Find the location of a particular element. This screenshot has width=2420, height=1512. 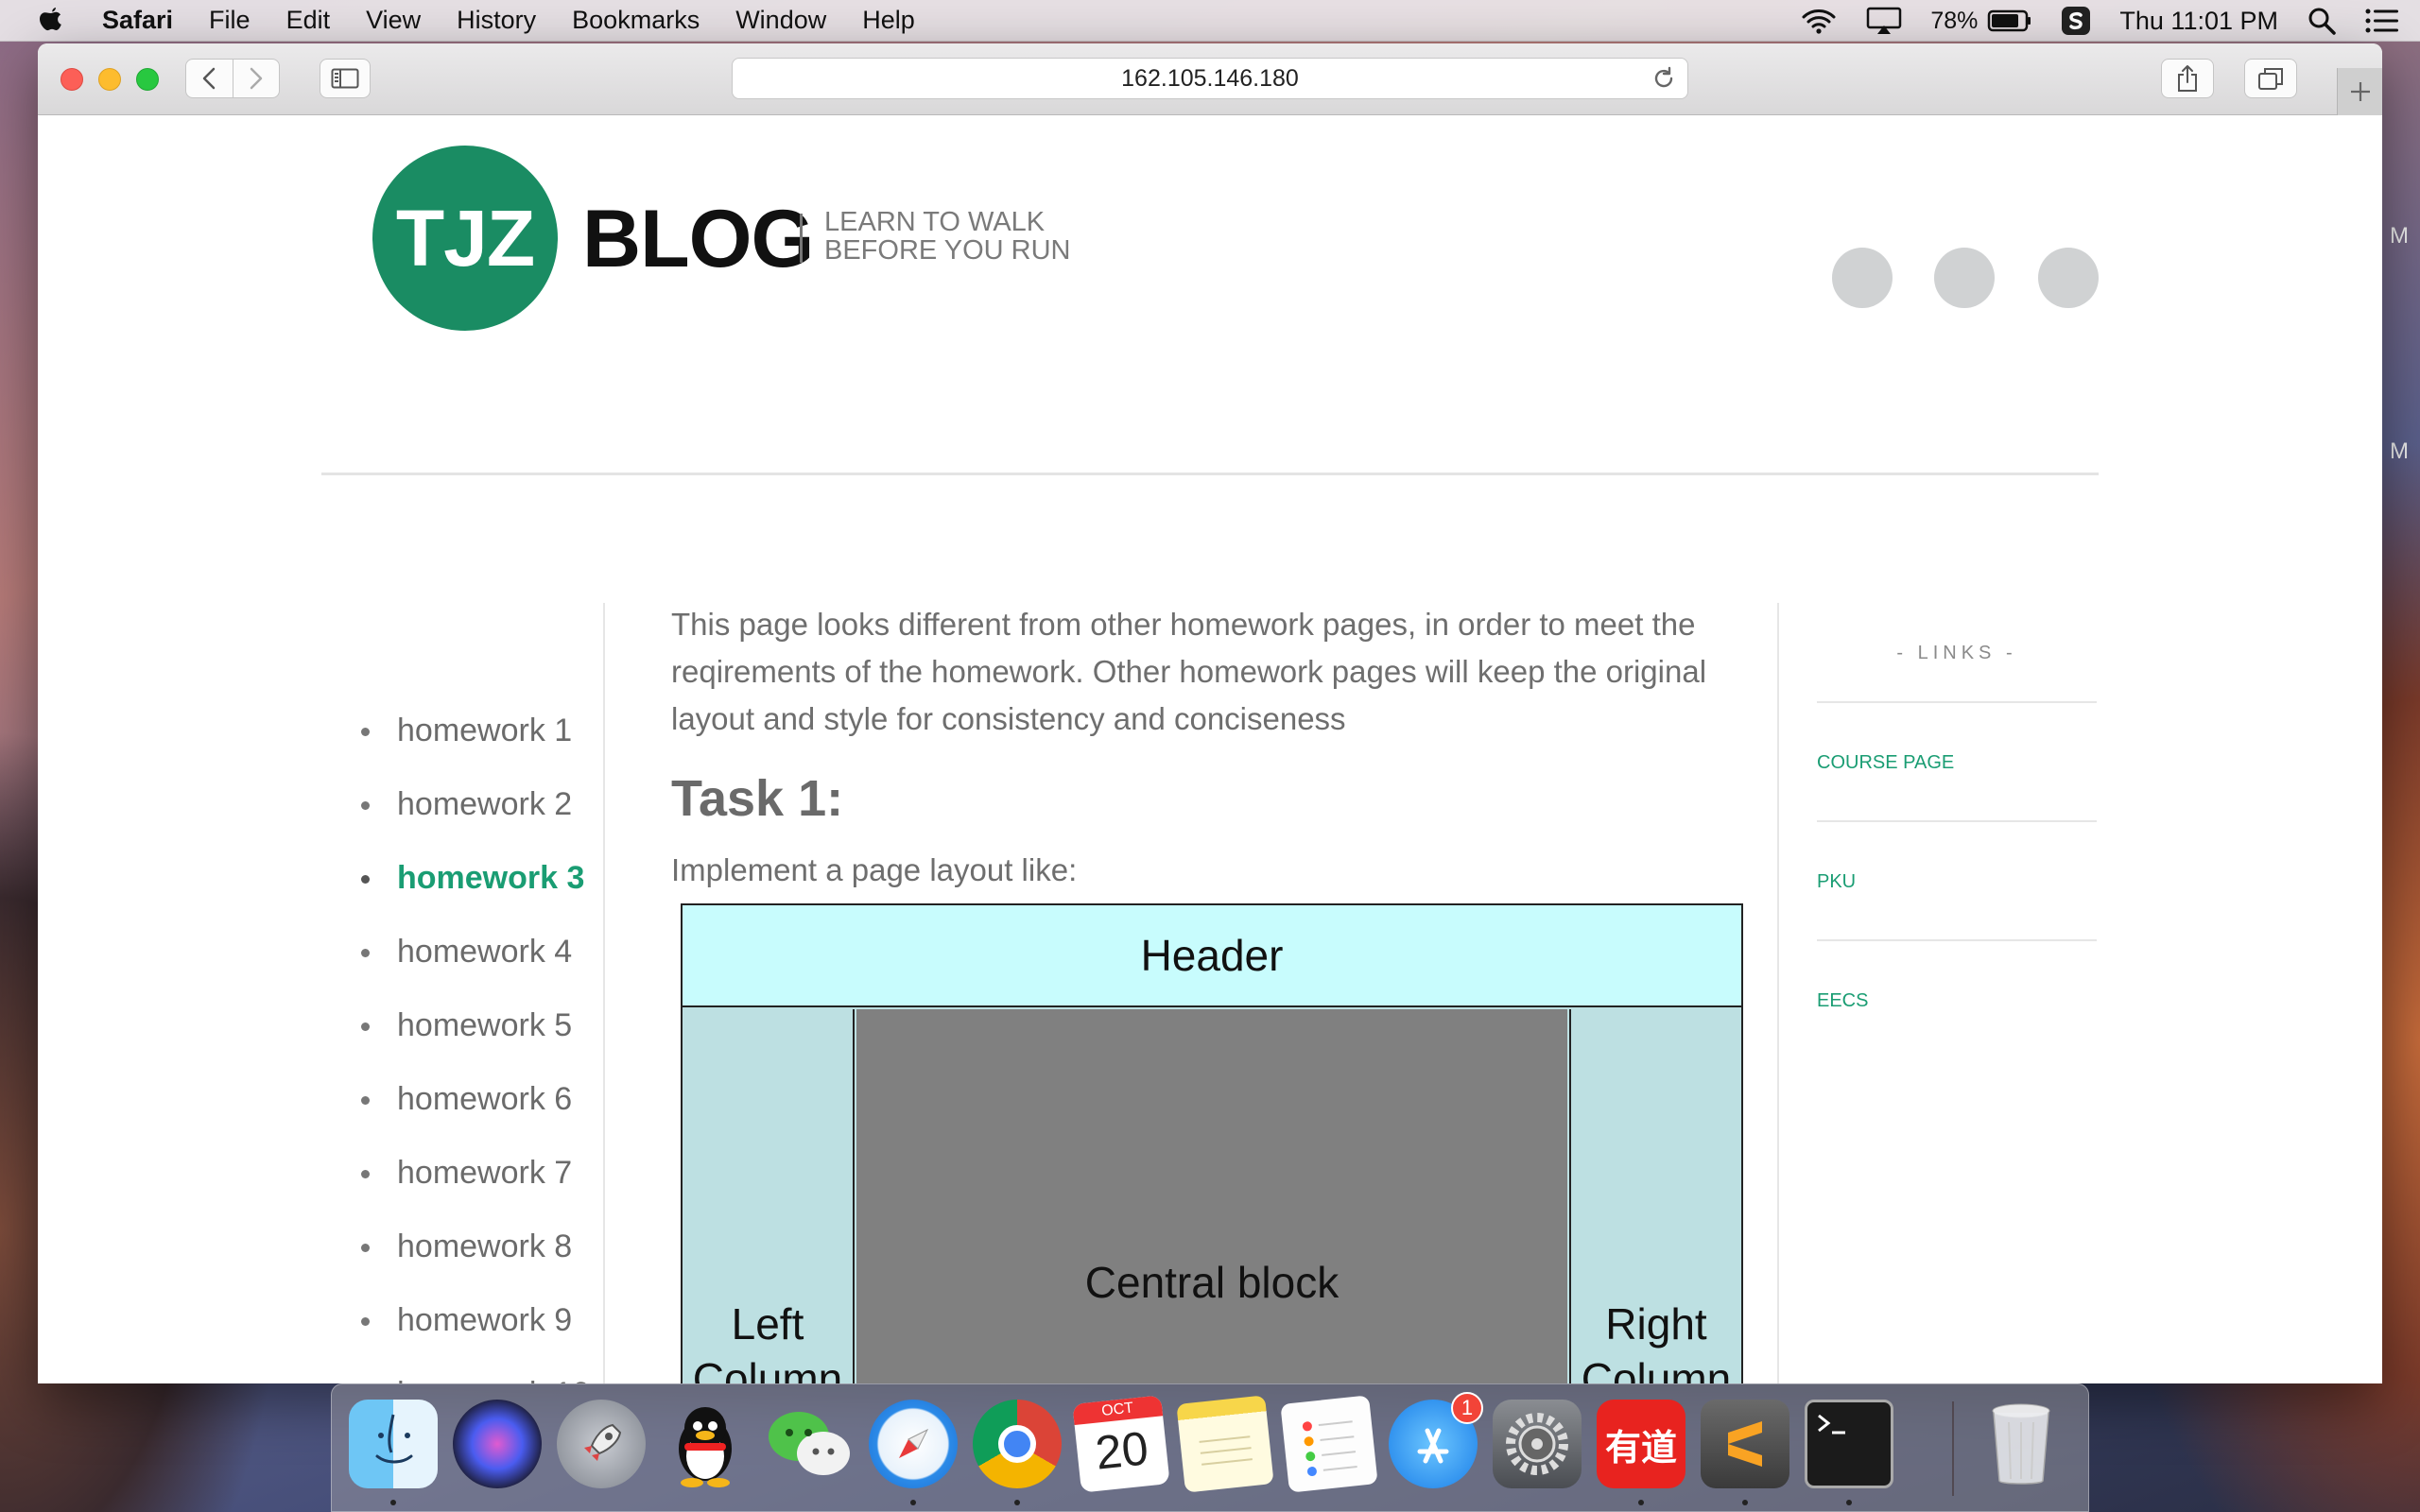

logo-divider is located at coordinates (801, 238).